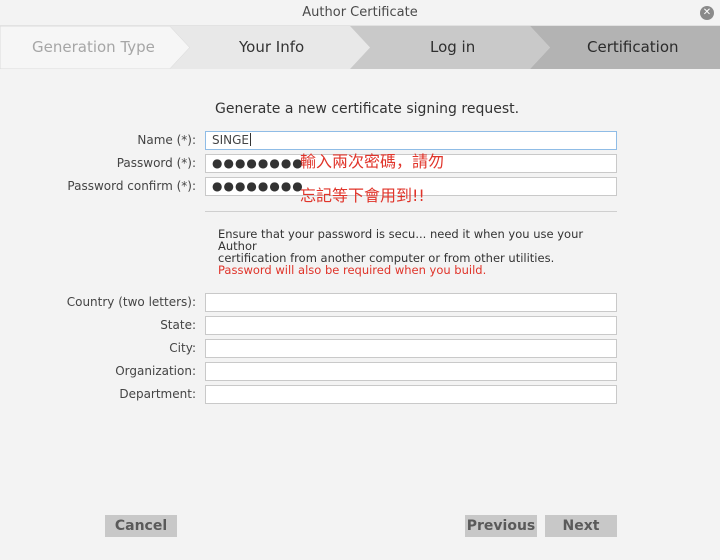 The height and width of the screenshot is (560, 720). I want to click on title-bar: Author Certificate ✕, so click(360, 13).